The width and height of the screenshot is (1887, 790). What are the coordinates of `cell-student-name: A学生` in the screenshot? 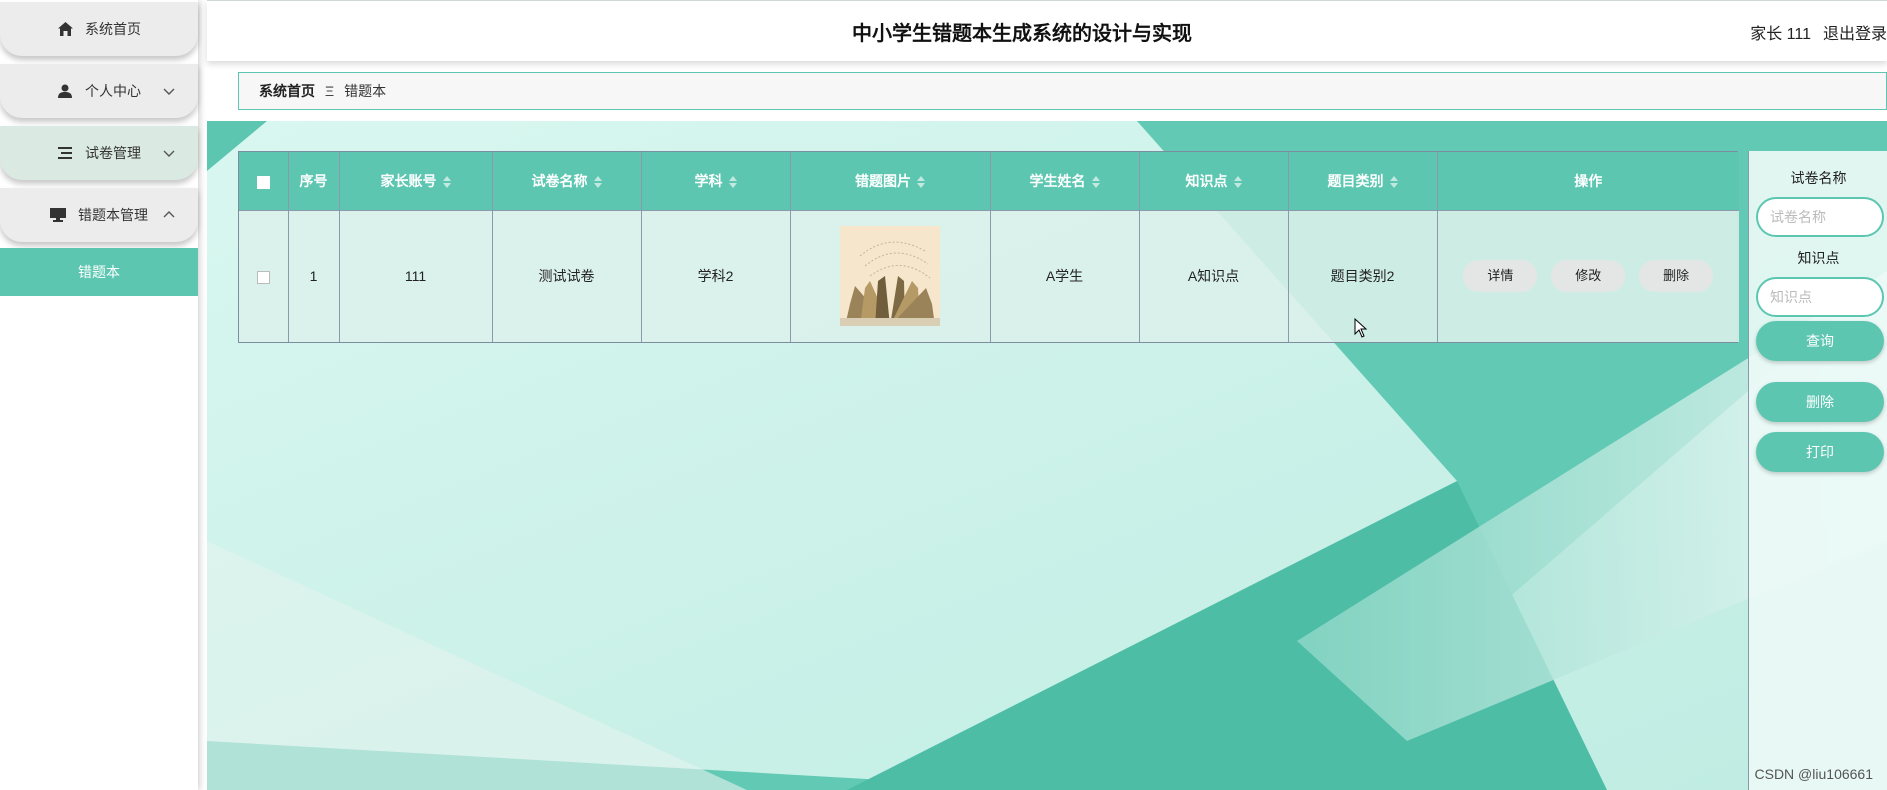 It's located at (1065, 275).